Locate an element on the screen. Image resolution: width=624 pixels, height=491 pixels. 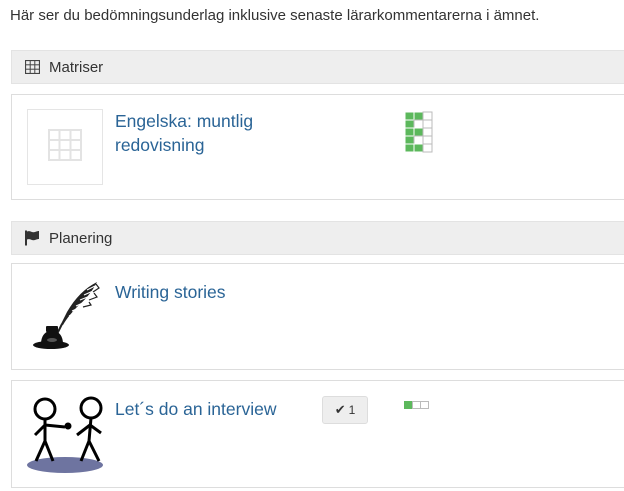
badge-count: 1 is located at coordinates (352, 410).